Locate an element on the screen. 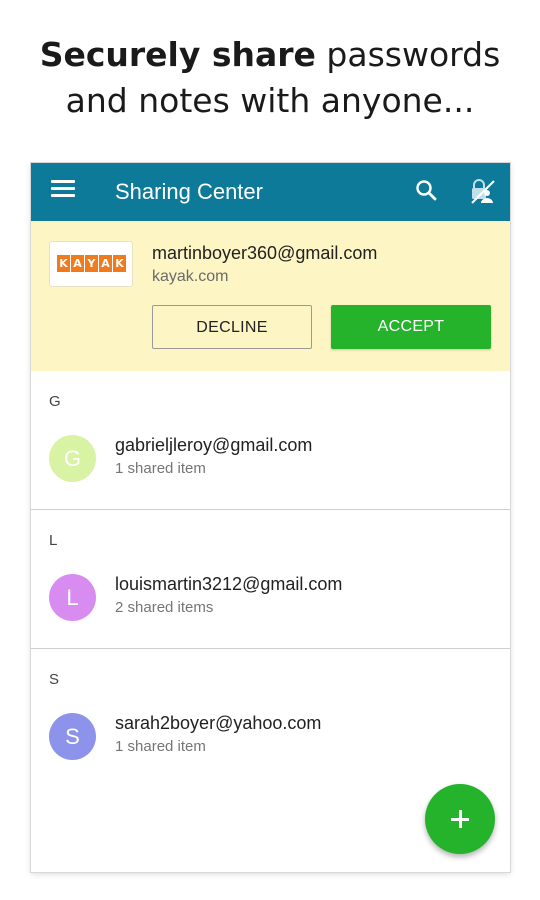  avatar: S is located at coordinates (72, 736).